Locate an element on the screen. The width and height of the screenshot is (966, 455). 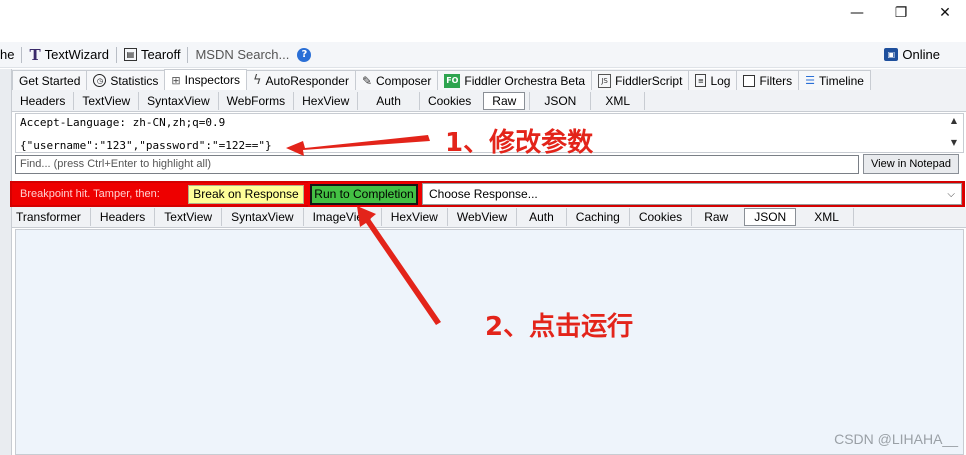
watermark: CSDN @LIHAHA__ is located at coordinates (896, 439).